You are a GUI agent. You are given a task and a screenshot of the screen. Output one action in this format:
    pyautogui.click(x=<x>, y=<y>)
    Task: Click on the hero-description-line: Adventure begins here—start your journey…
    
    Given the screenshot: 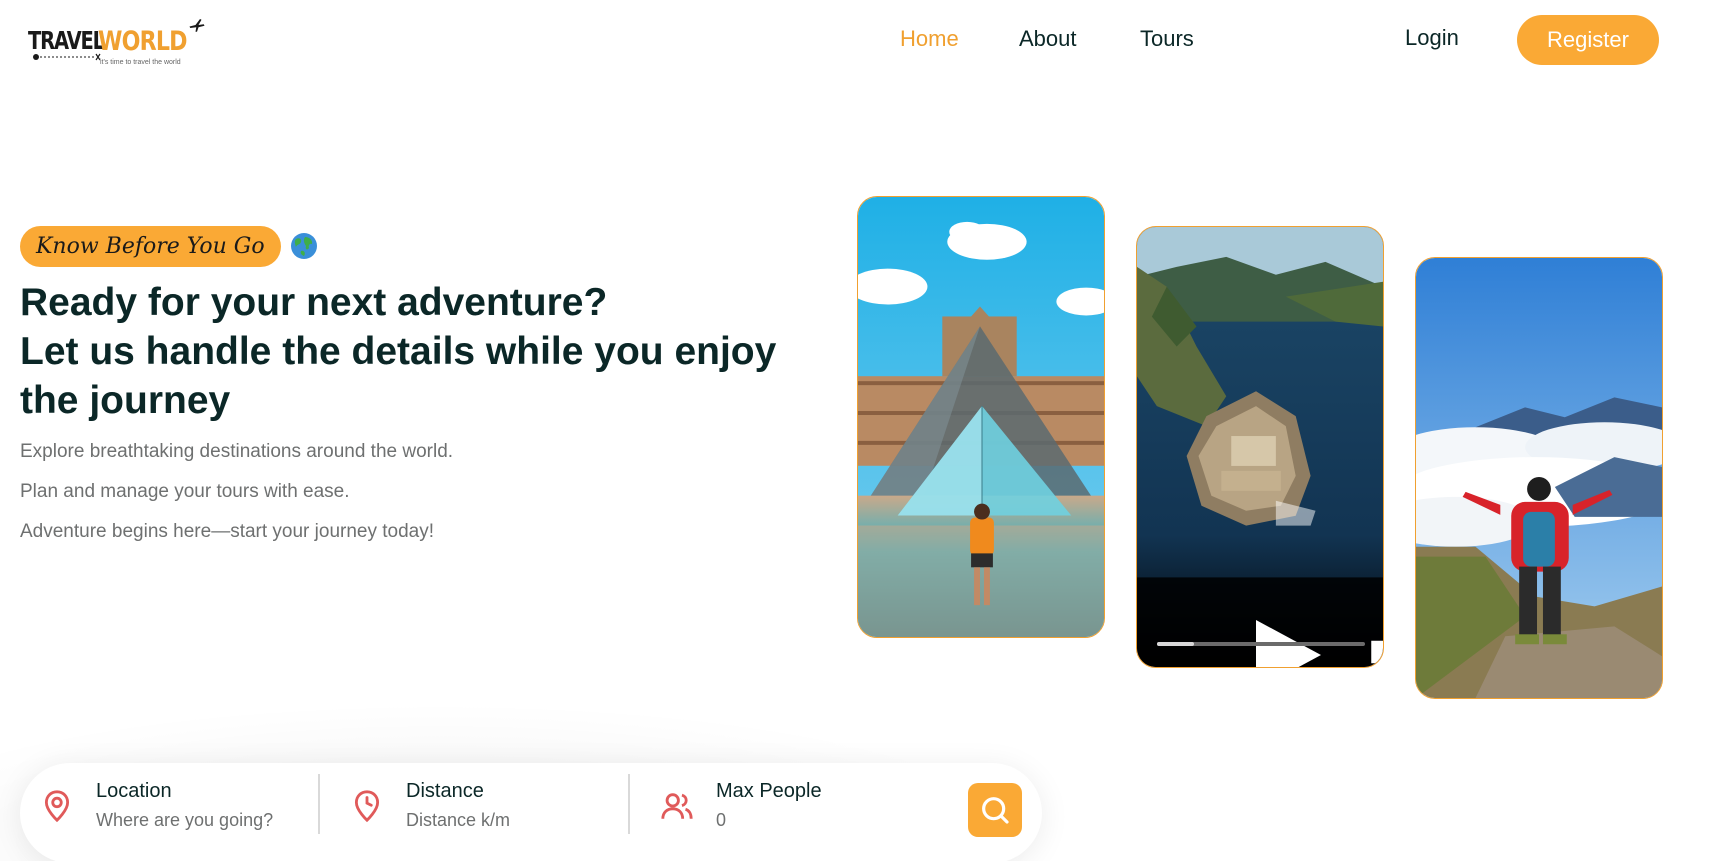 What is the action you would take?
    pyautogui.click(x=227, y=531)
    